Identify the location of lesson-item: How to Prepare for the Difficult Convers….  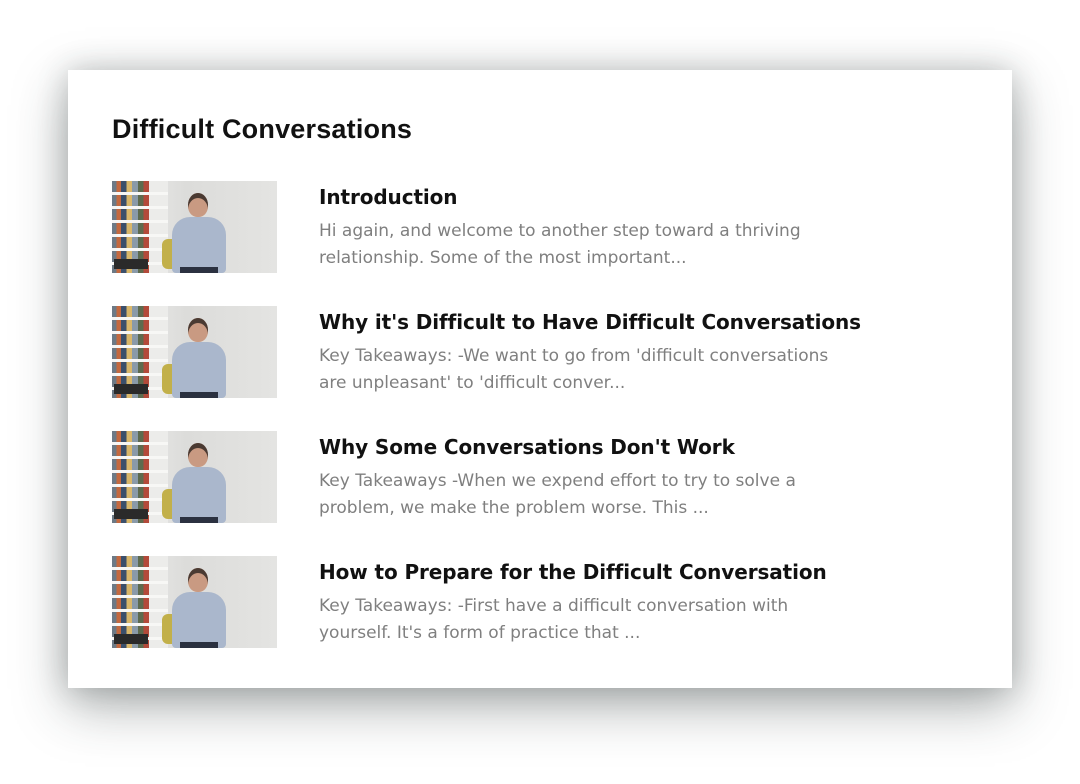
(540, 602).